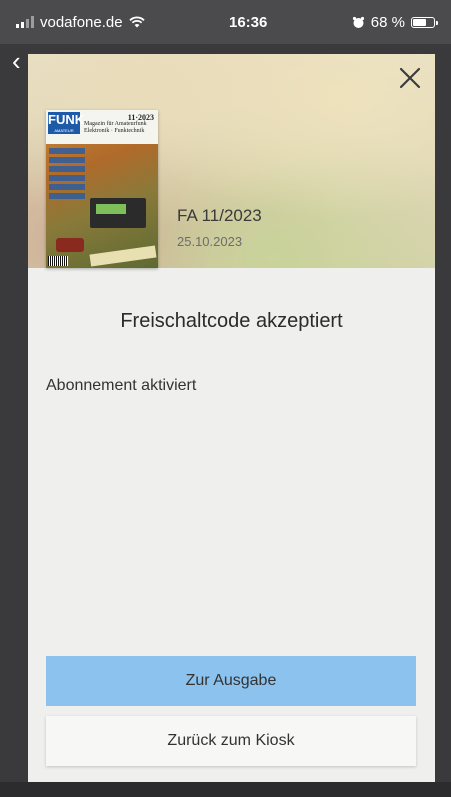 The width and height of the screenshot is (451, 797). Describe the element at coordinates (219, 215) in the screenshot. I see `issue-title: FA 11/2023` at that location.